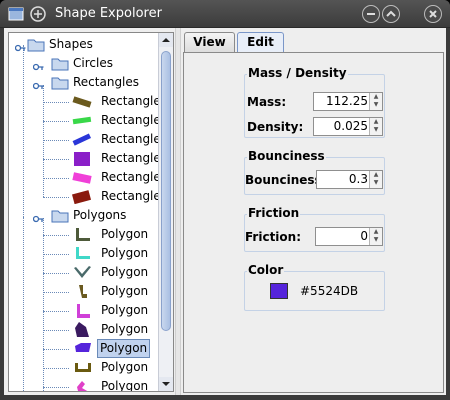 The image size is (450, 400). Describe the element at coordinates (279, 291) in the screenshot. I see `color-swatch` at that location.